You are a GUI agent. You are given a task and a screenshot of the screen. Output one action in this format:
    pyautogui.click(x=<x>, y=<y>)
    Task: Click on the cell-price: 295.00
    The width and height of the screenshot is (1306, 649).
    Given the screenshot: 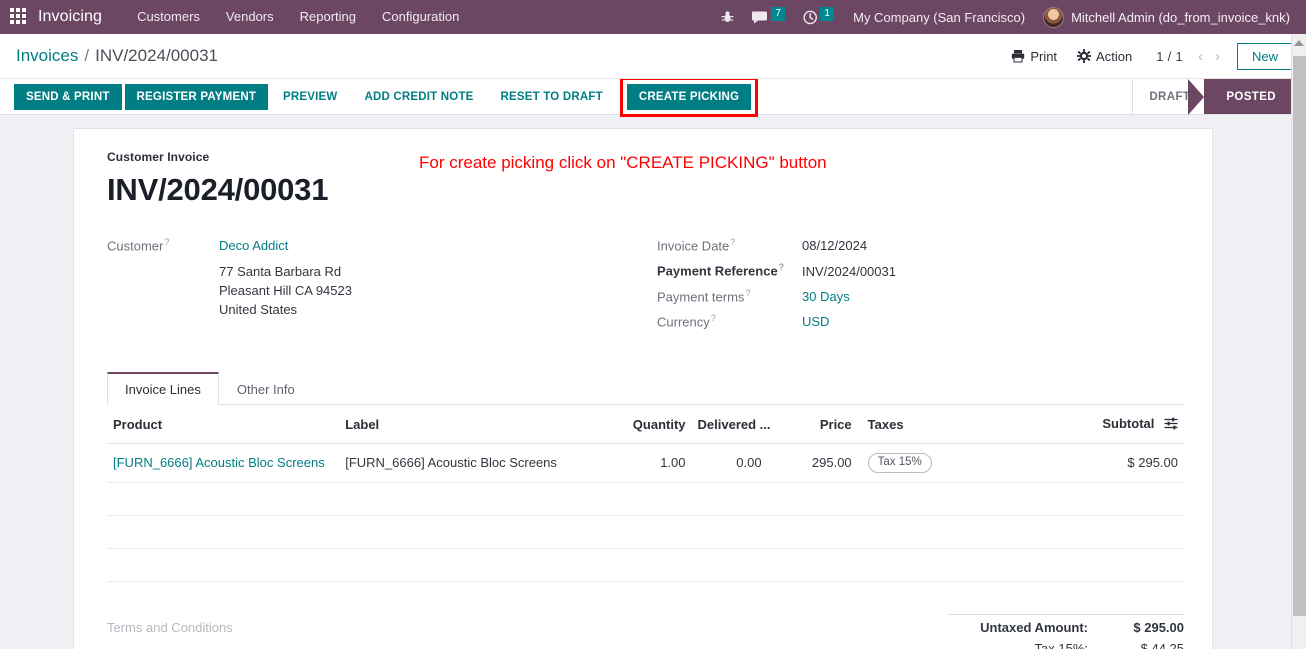 What is the action you would take?
    pyautogui.click(x=820, y=463)
    